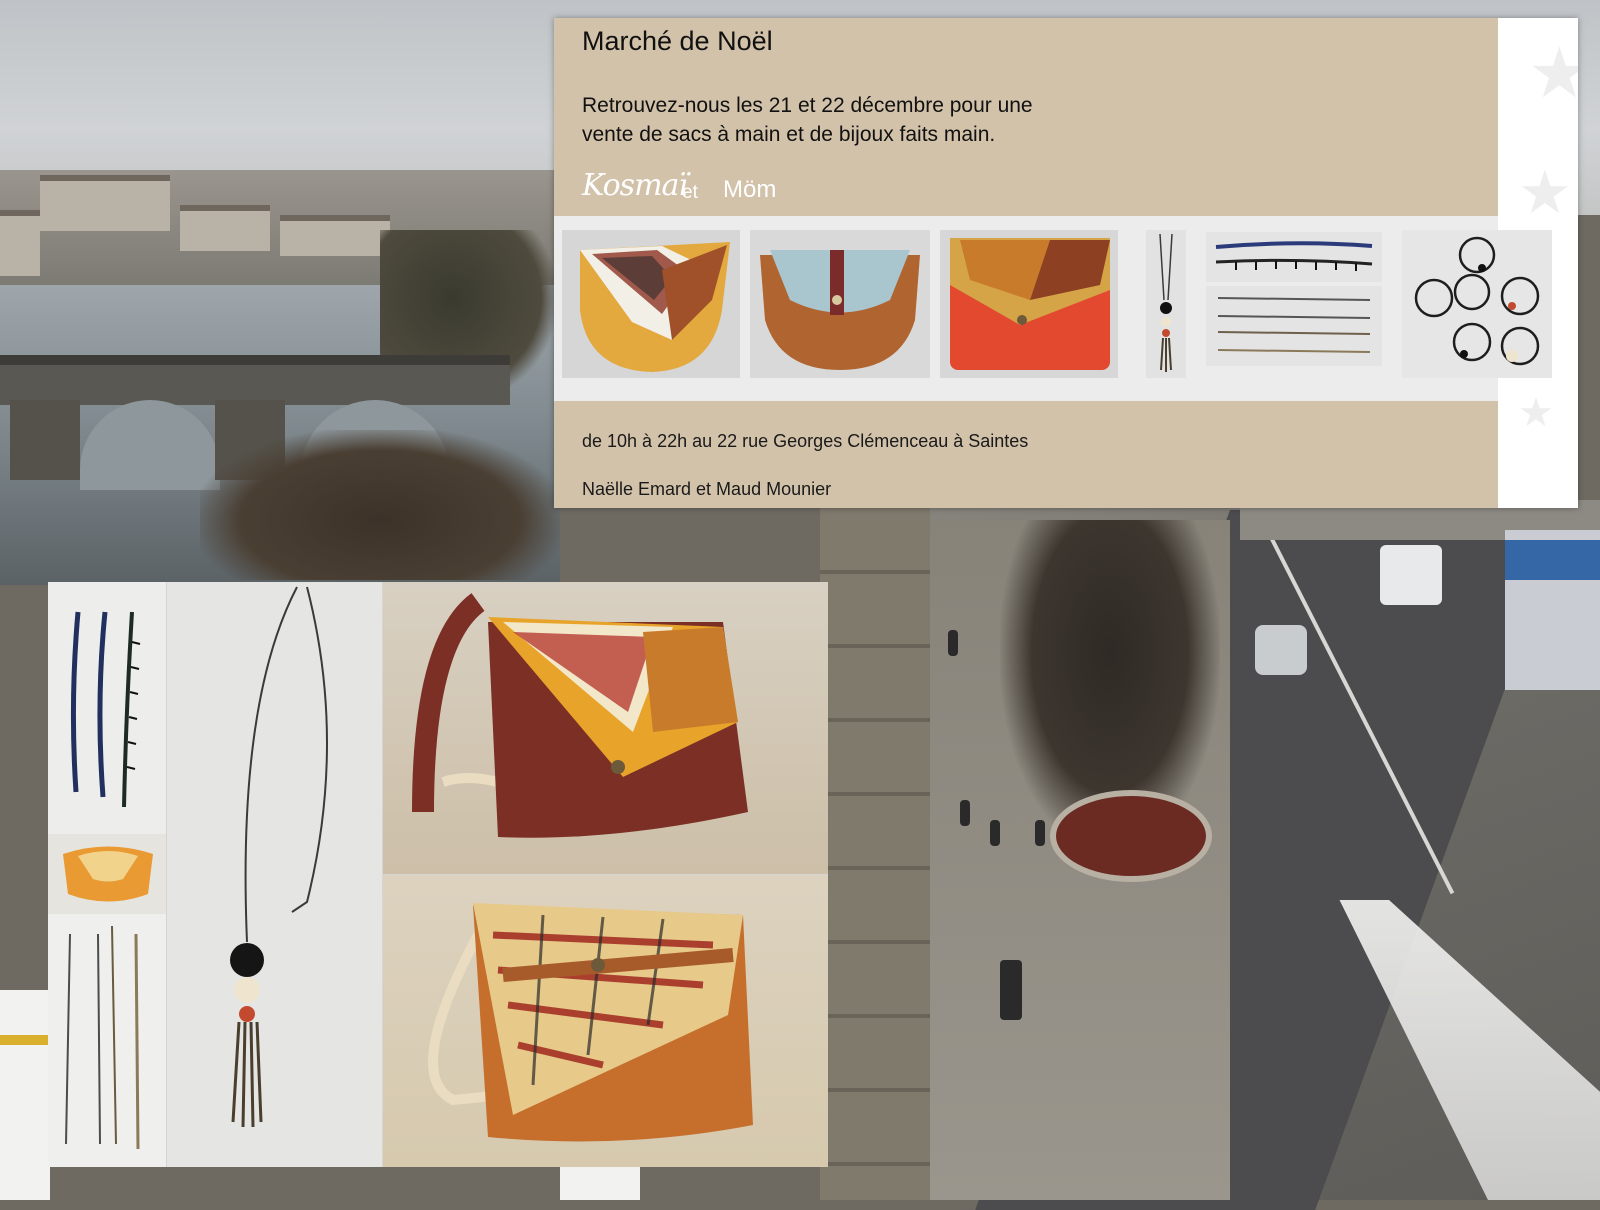  Describe the element at coordinates (875, 850) in the screenshot. I see `stone-wall` at that location.